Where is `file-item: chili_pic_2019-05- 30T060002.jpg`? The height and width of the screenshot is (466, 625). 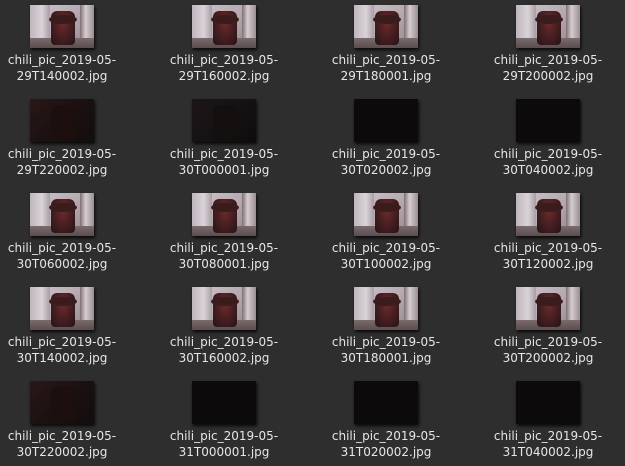
file-item: chili_pic_2019-05- 30T060002.jpg is located at coordinates (62, 233).